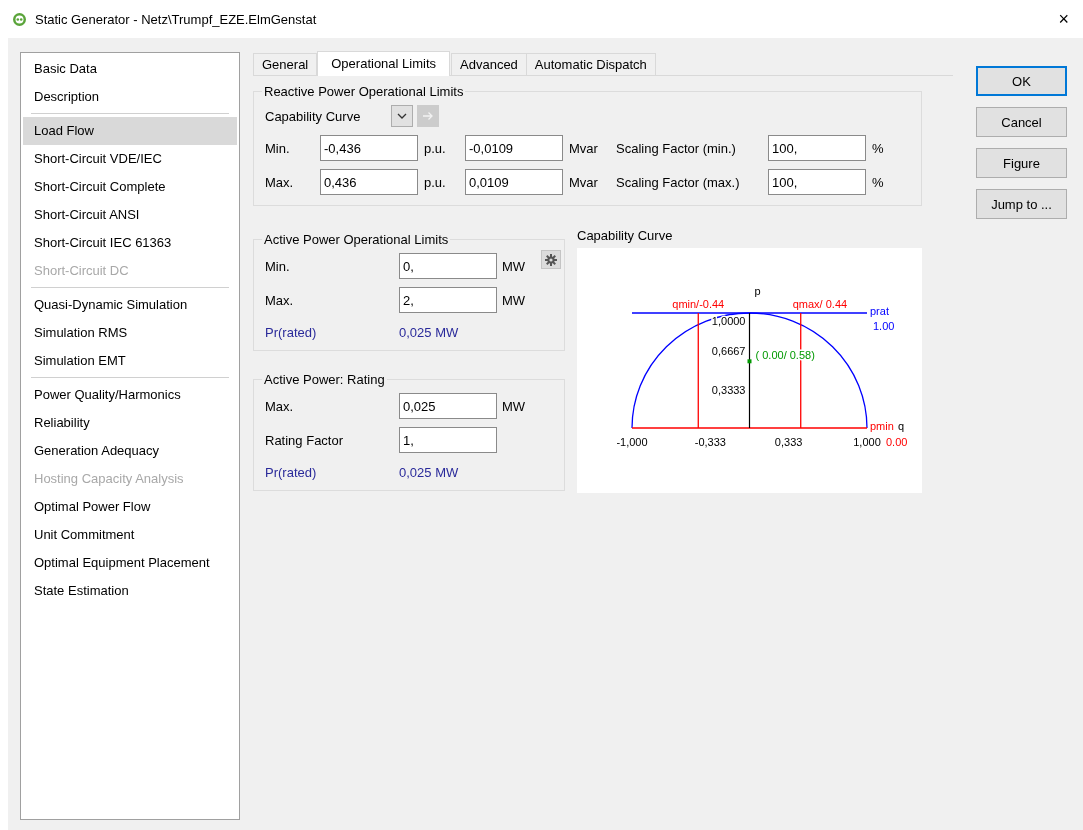 This screenshot has height=830, width=1083. What do you see at coordinates (130, 507) in the screenshot?
I see `sidebar-item: Optimal Power Flow` at bounding box center [130, 507].